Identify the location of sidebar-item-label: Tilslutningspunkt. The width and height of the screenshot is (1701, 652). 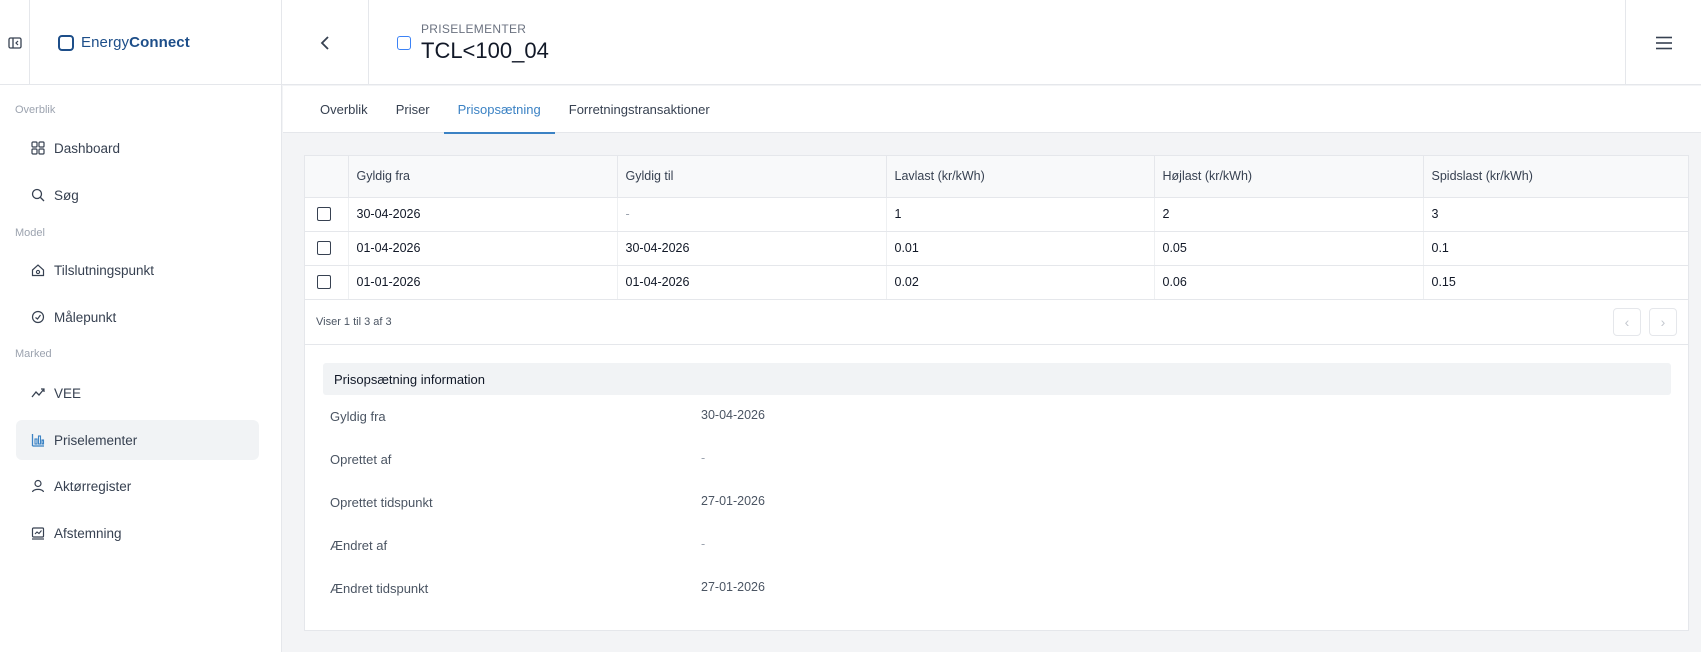
(104, 270).